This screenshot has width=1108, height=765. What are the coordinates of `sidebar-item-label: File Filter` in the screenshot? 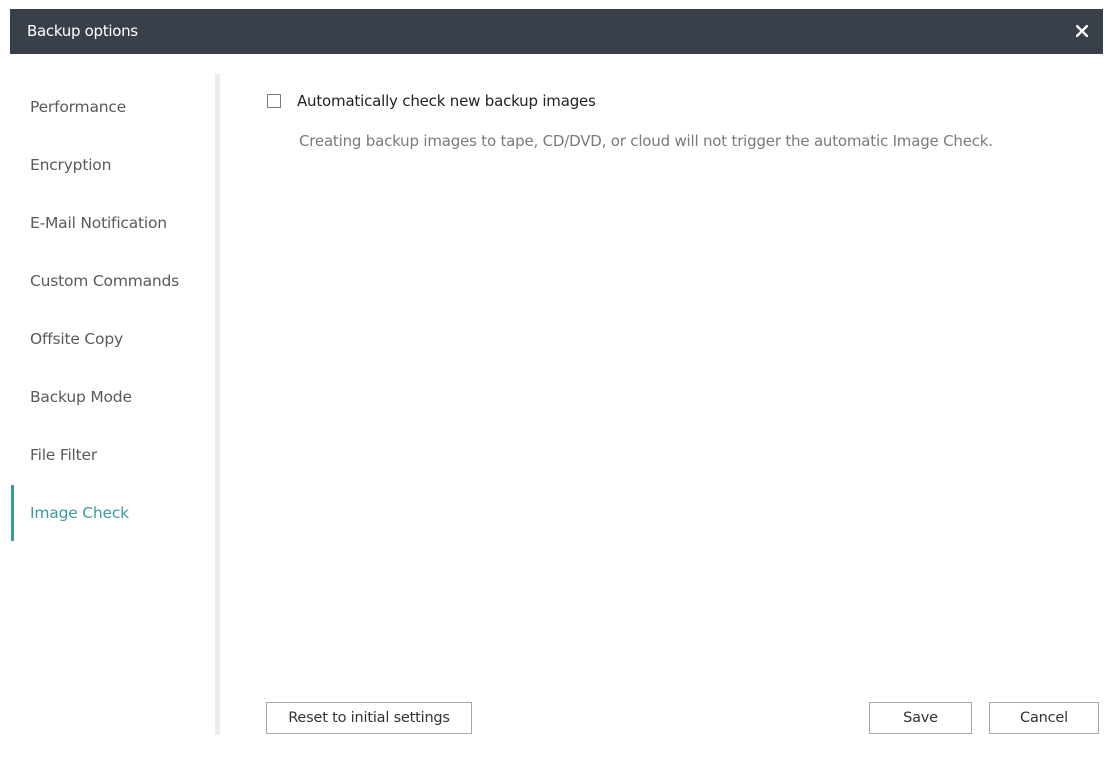 It's located at (64, 455).